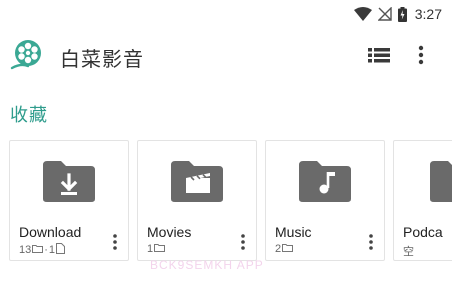 This screenshot has height=287, width=452. Describe the element at coordinates (384, 14) in the screenshot. I see `no-signal-icon` at that location.